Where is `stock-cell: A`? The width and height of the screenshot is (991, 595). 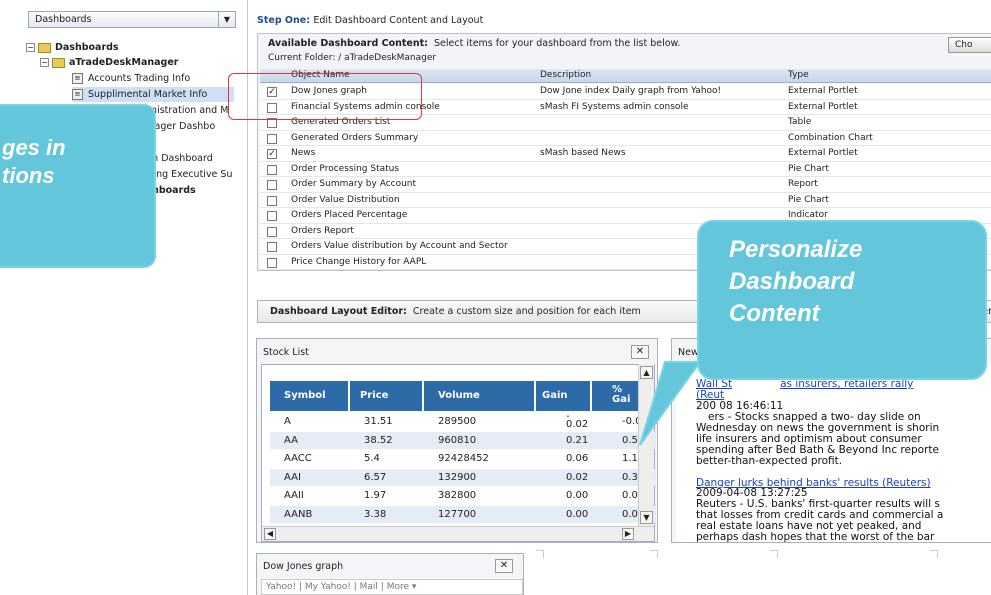 stock-cell: A is located at coordinates (287, 421).